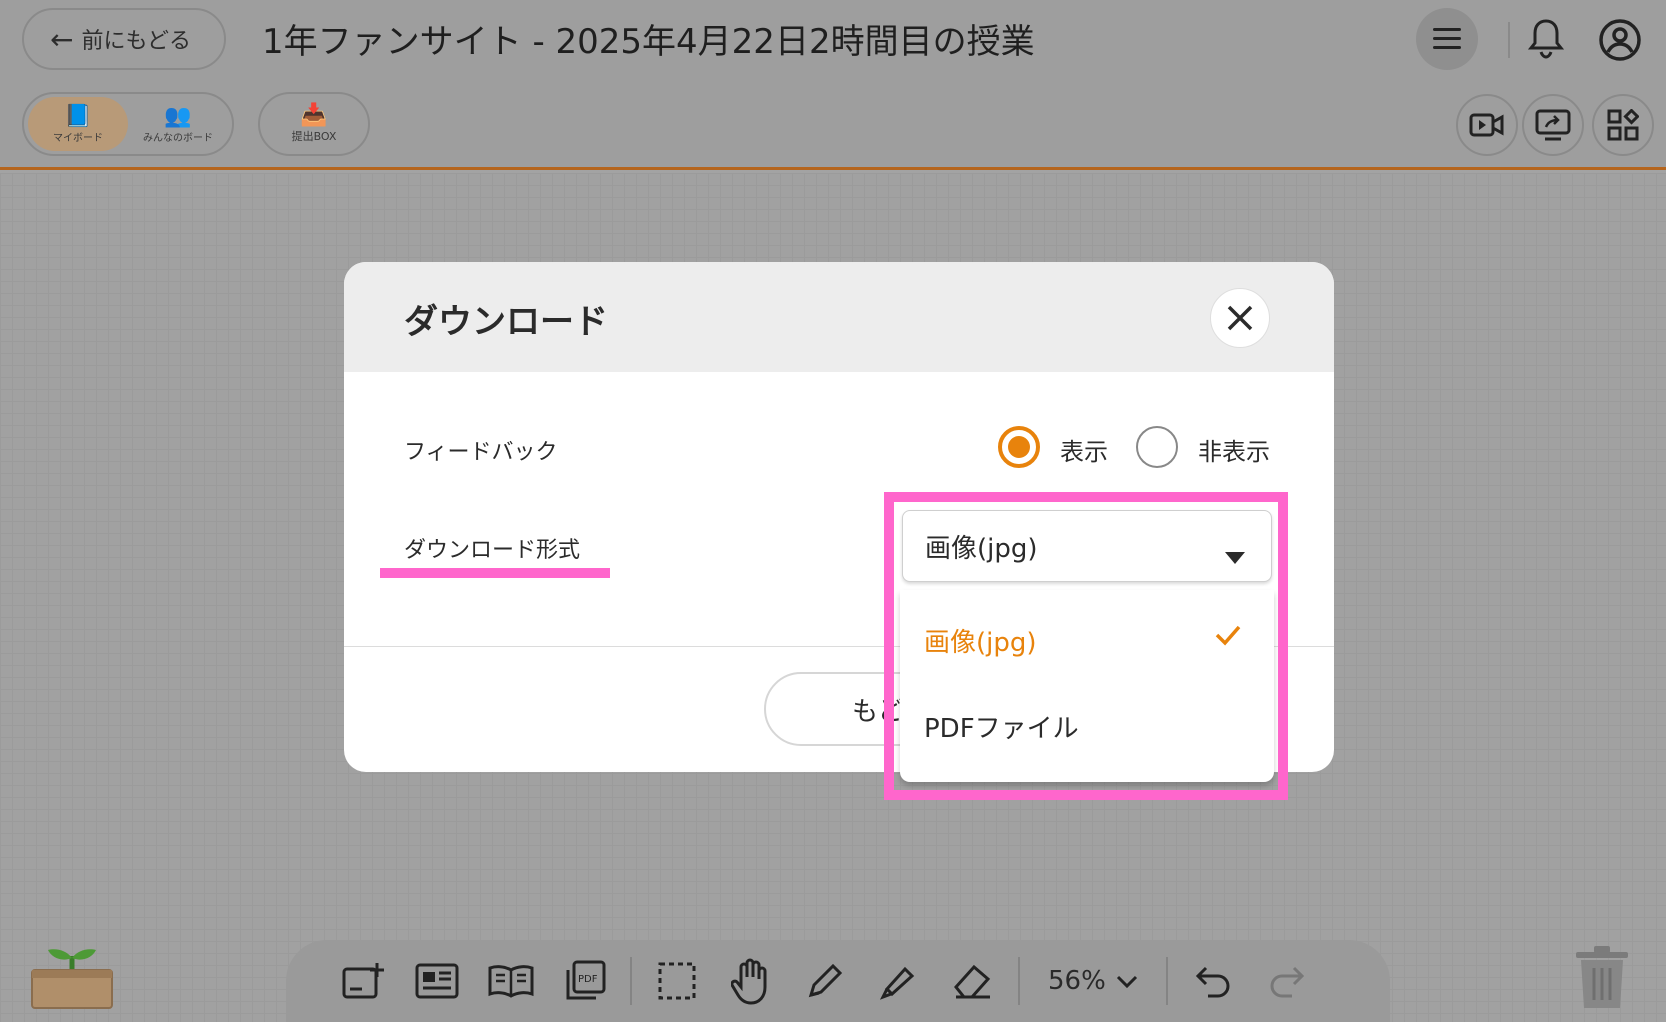 The width and height of the screenshot is (1666, 1022). What do you see at coordinates (1240, 318) in the screenshot?
I see `close-icon` at bounding box center [1240, 318].